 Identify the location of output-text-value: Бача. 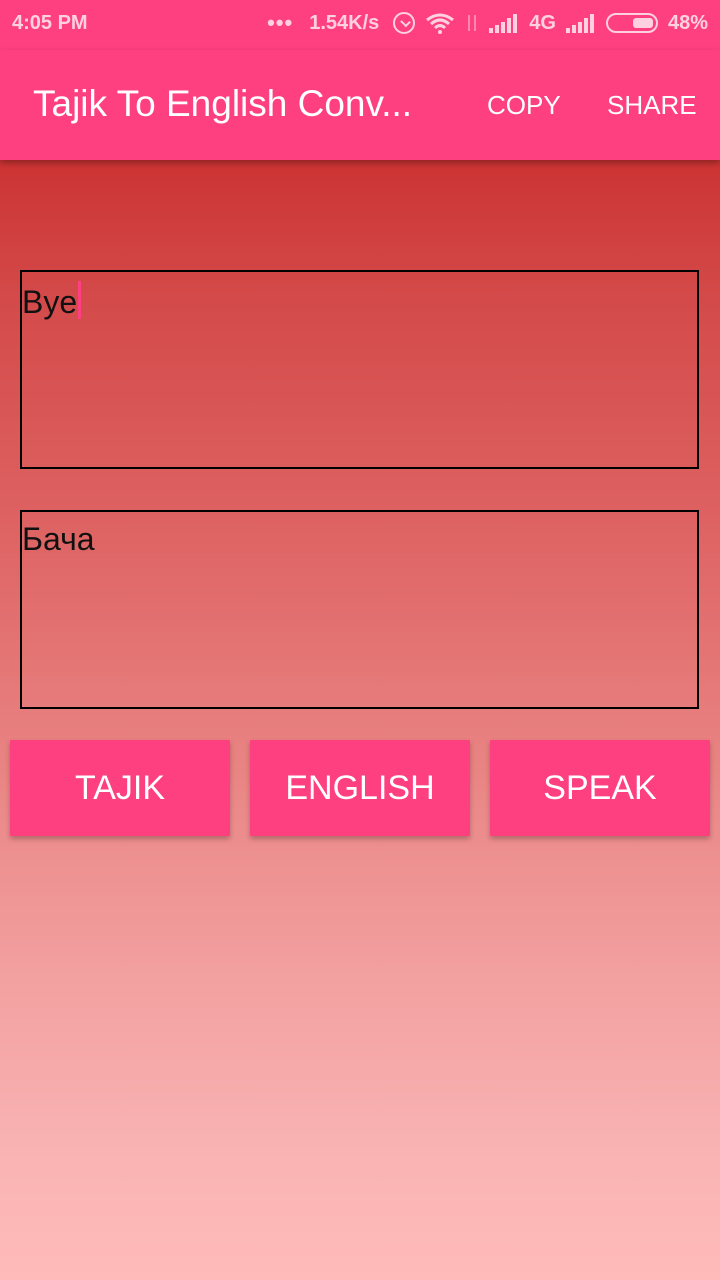
(58, 539).